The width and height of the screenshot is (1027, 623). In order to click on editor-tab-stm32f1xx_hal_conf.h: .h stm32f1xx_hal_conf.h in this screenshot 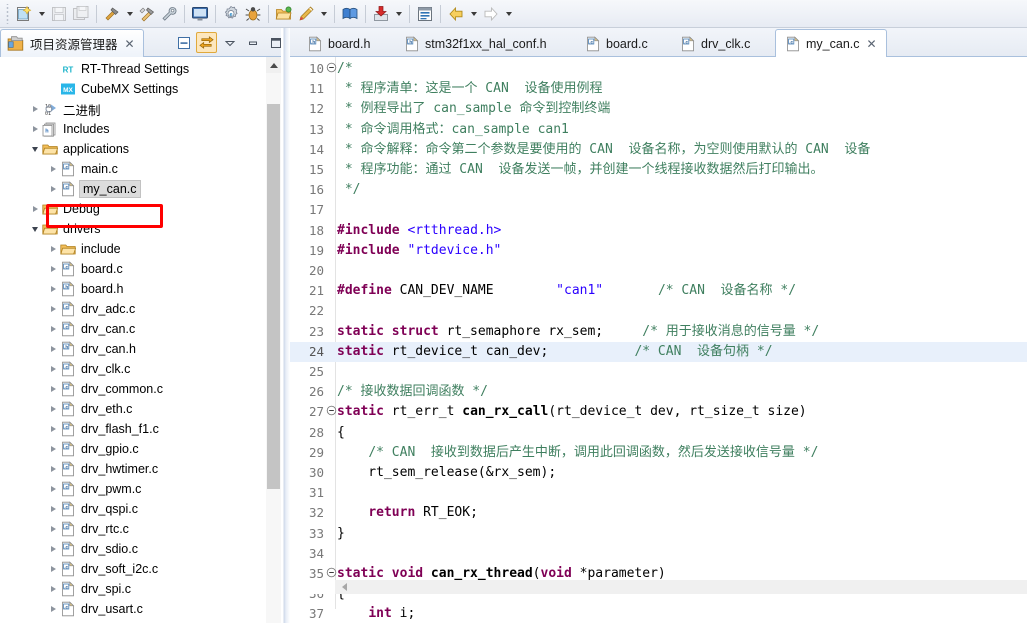, I will do `click(475, 43)`.